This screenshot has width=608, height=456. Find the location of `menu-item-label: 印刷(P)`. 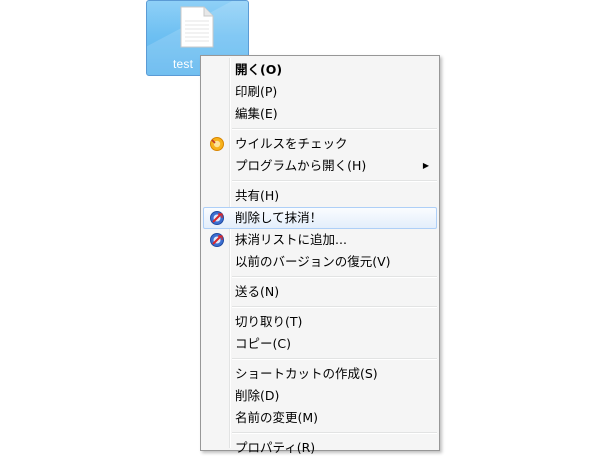

menu-item-label: 印刷(P) is located at coordinates (256, 91).